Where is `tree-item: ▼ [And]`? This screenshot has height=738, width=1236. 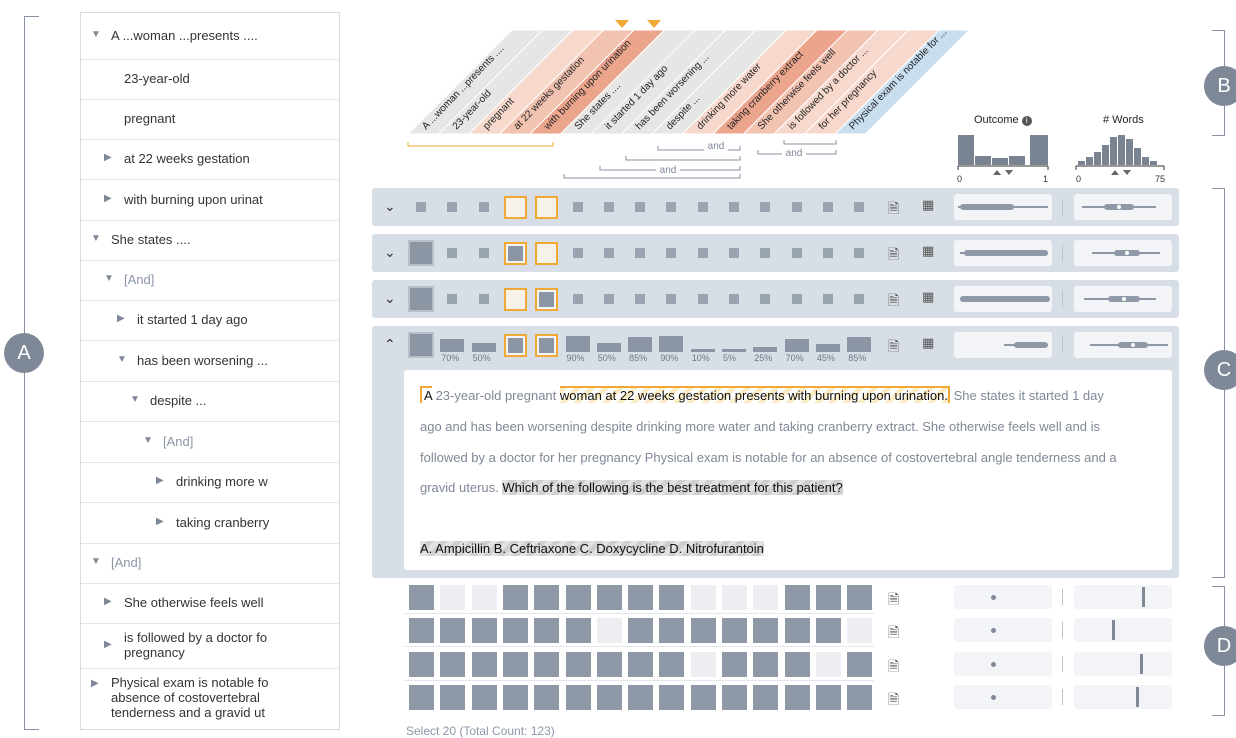
tree-item: ▼ [And] is located at coordinates (210, 280).